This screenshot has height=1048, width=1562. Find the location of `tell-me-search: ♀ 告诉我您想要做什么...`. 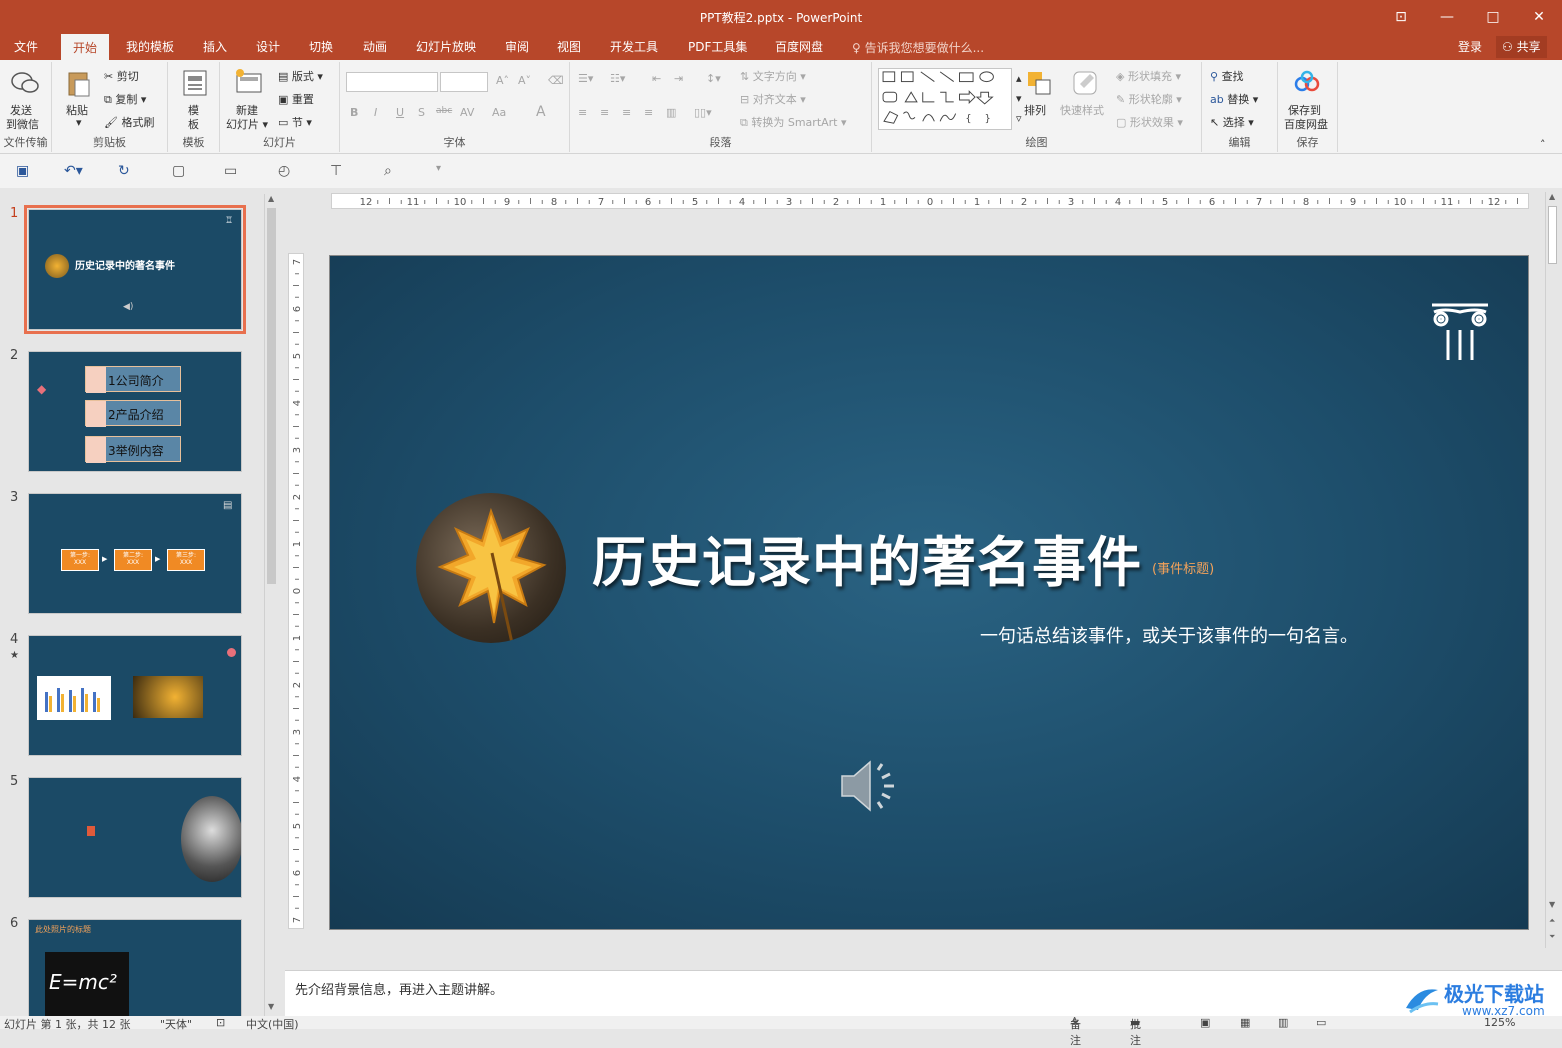

tell-me-search: ♀ 告诉我您想要做什么... is located at coordinates (918, 47).